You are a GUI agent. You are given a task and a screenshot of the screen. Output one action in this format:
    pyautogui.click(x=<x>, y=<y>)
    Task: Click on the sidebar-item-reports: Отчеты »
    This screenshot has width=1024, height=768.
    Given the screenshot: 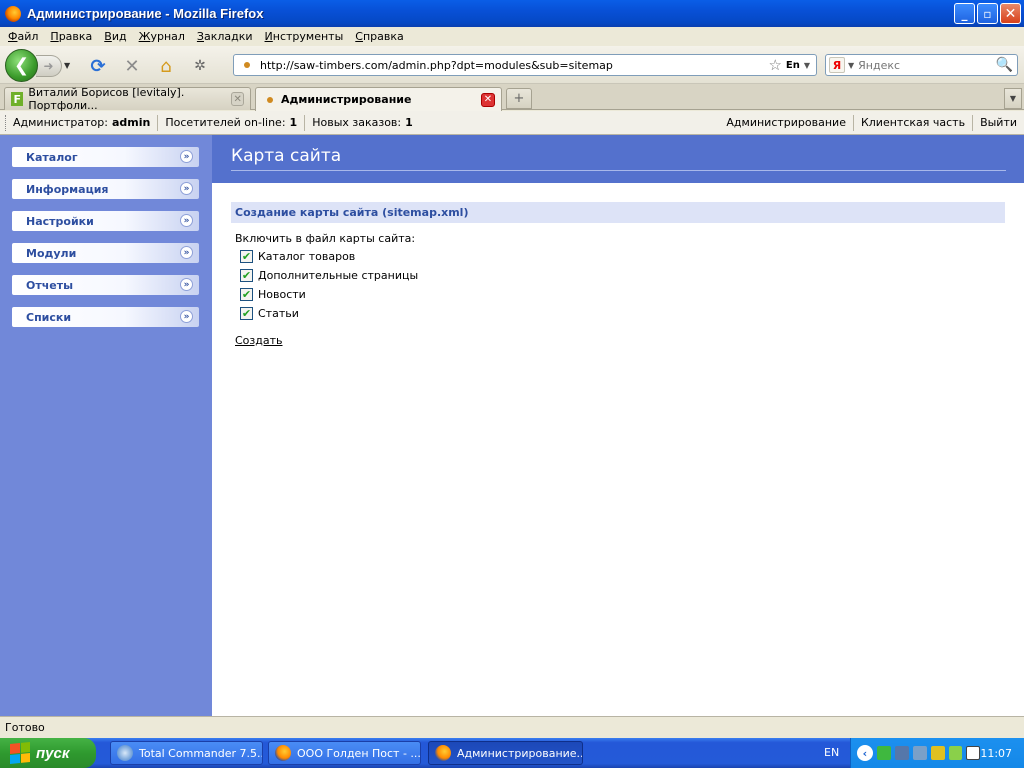 What is the action you would take?
    pyautogui.click(x=105, y=285)
    